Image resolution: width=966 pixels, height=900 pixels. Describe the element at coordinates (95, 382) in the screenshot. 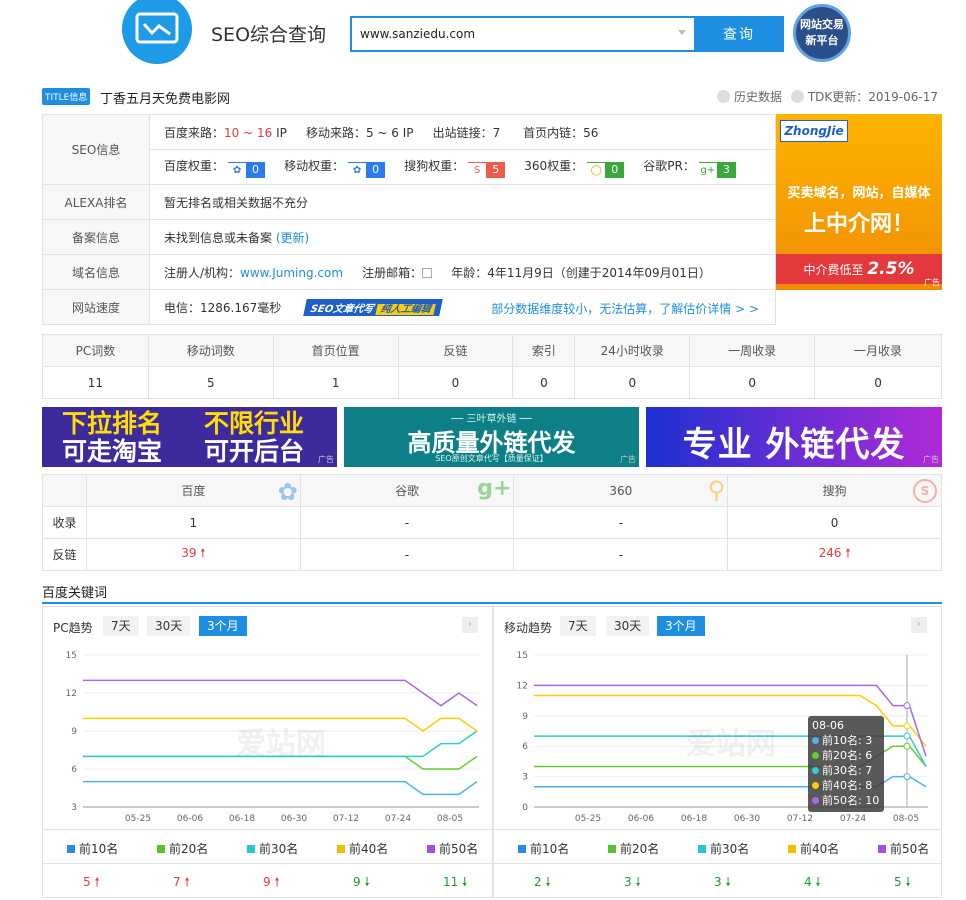

I see `stats-value: 11` at that location.